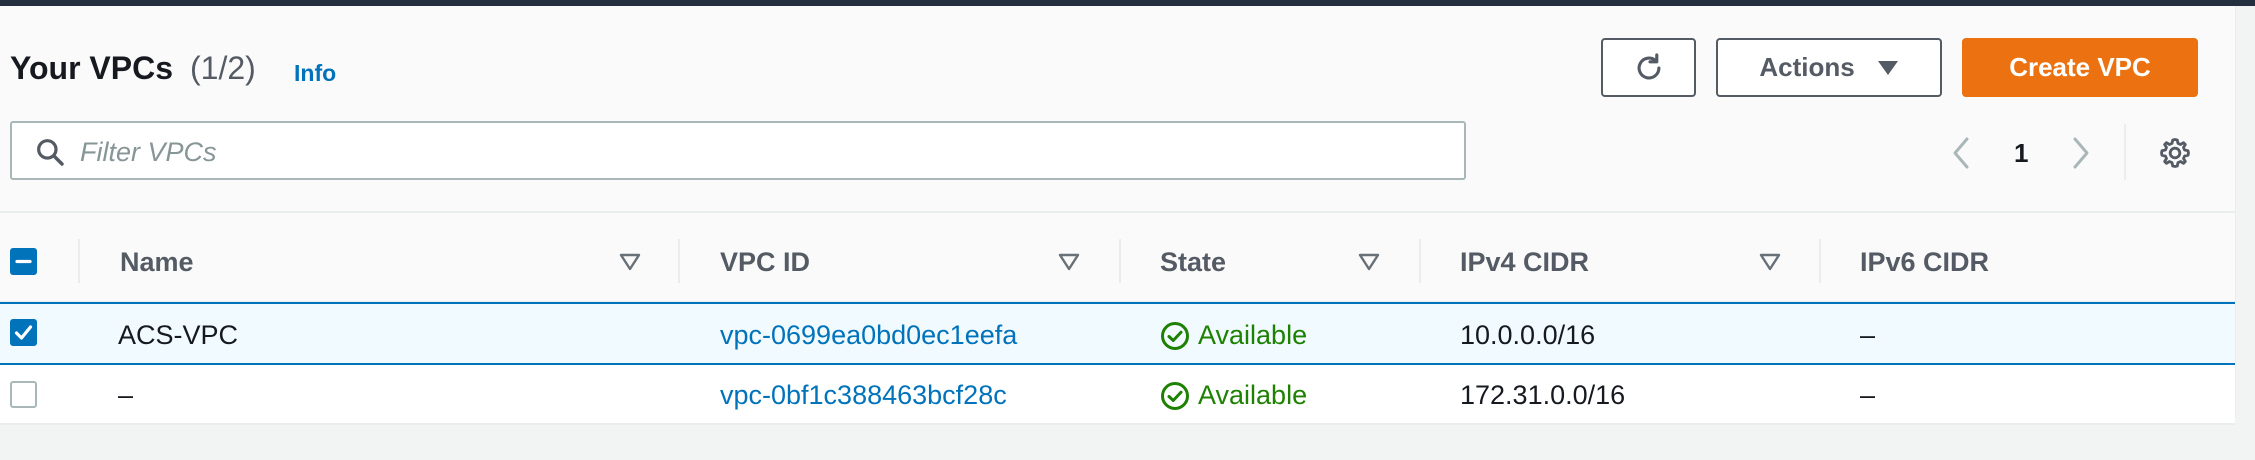 The width and height of the screenshot is (2255, 460). What do you see at coordinates (868, 335) in the screenshot?
I see `vpc-id-link: vpc-0699ea0bd0ec1eefa` at bounding box center [868, 335].